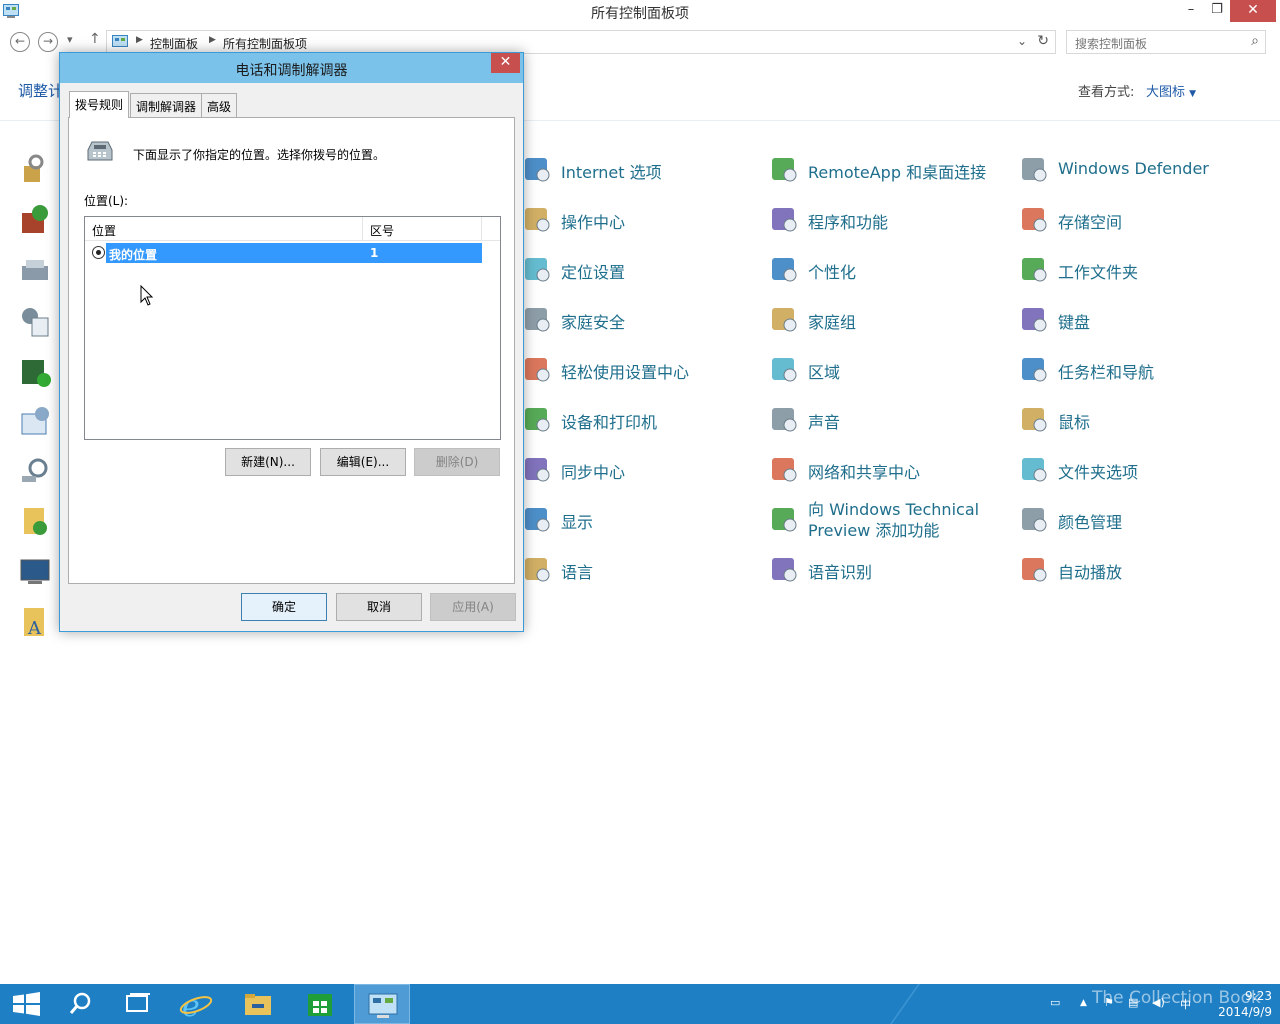  What do you see at coordinates (1109, 1002) in the screenshot?
I see `flag-icon: ⚑` at bounding box center [1109, 1002].